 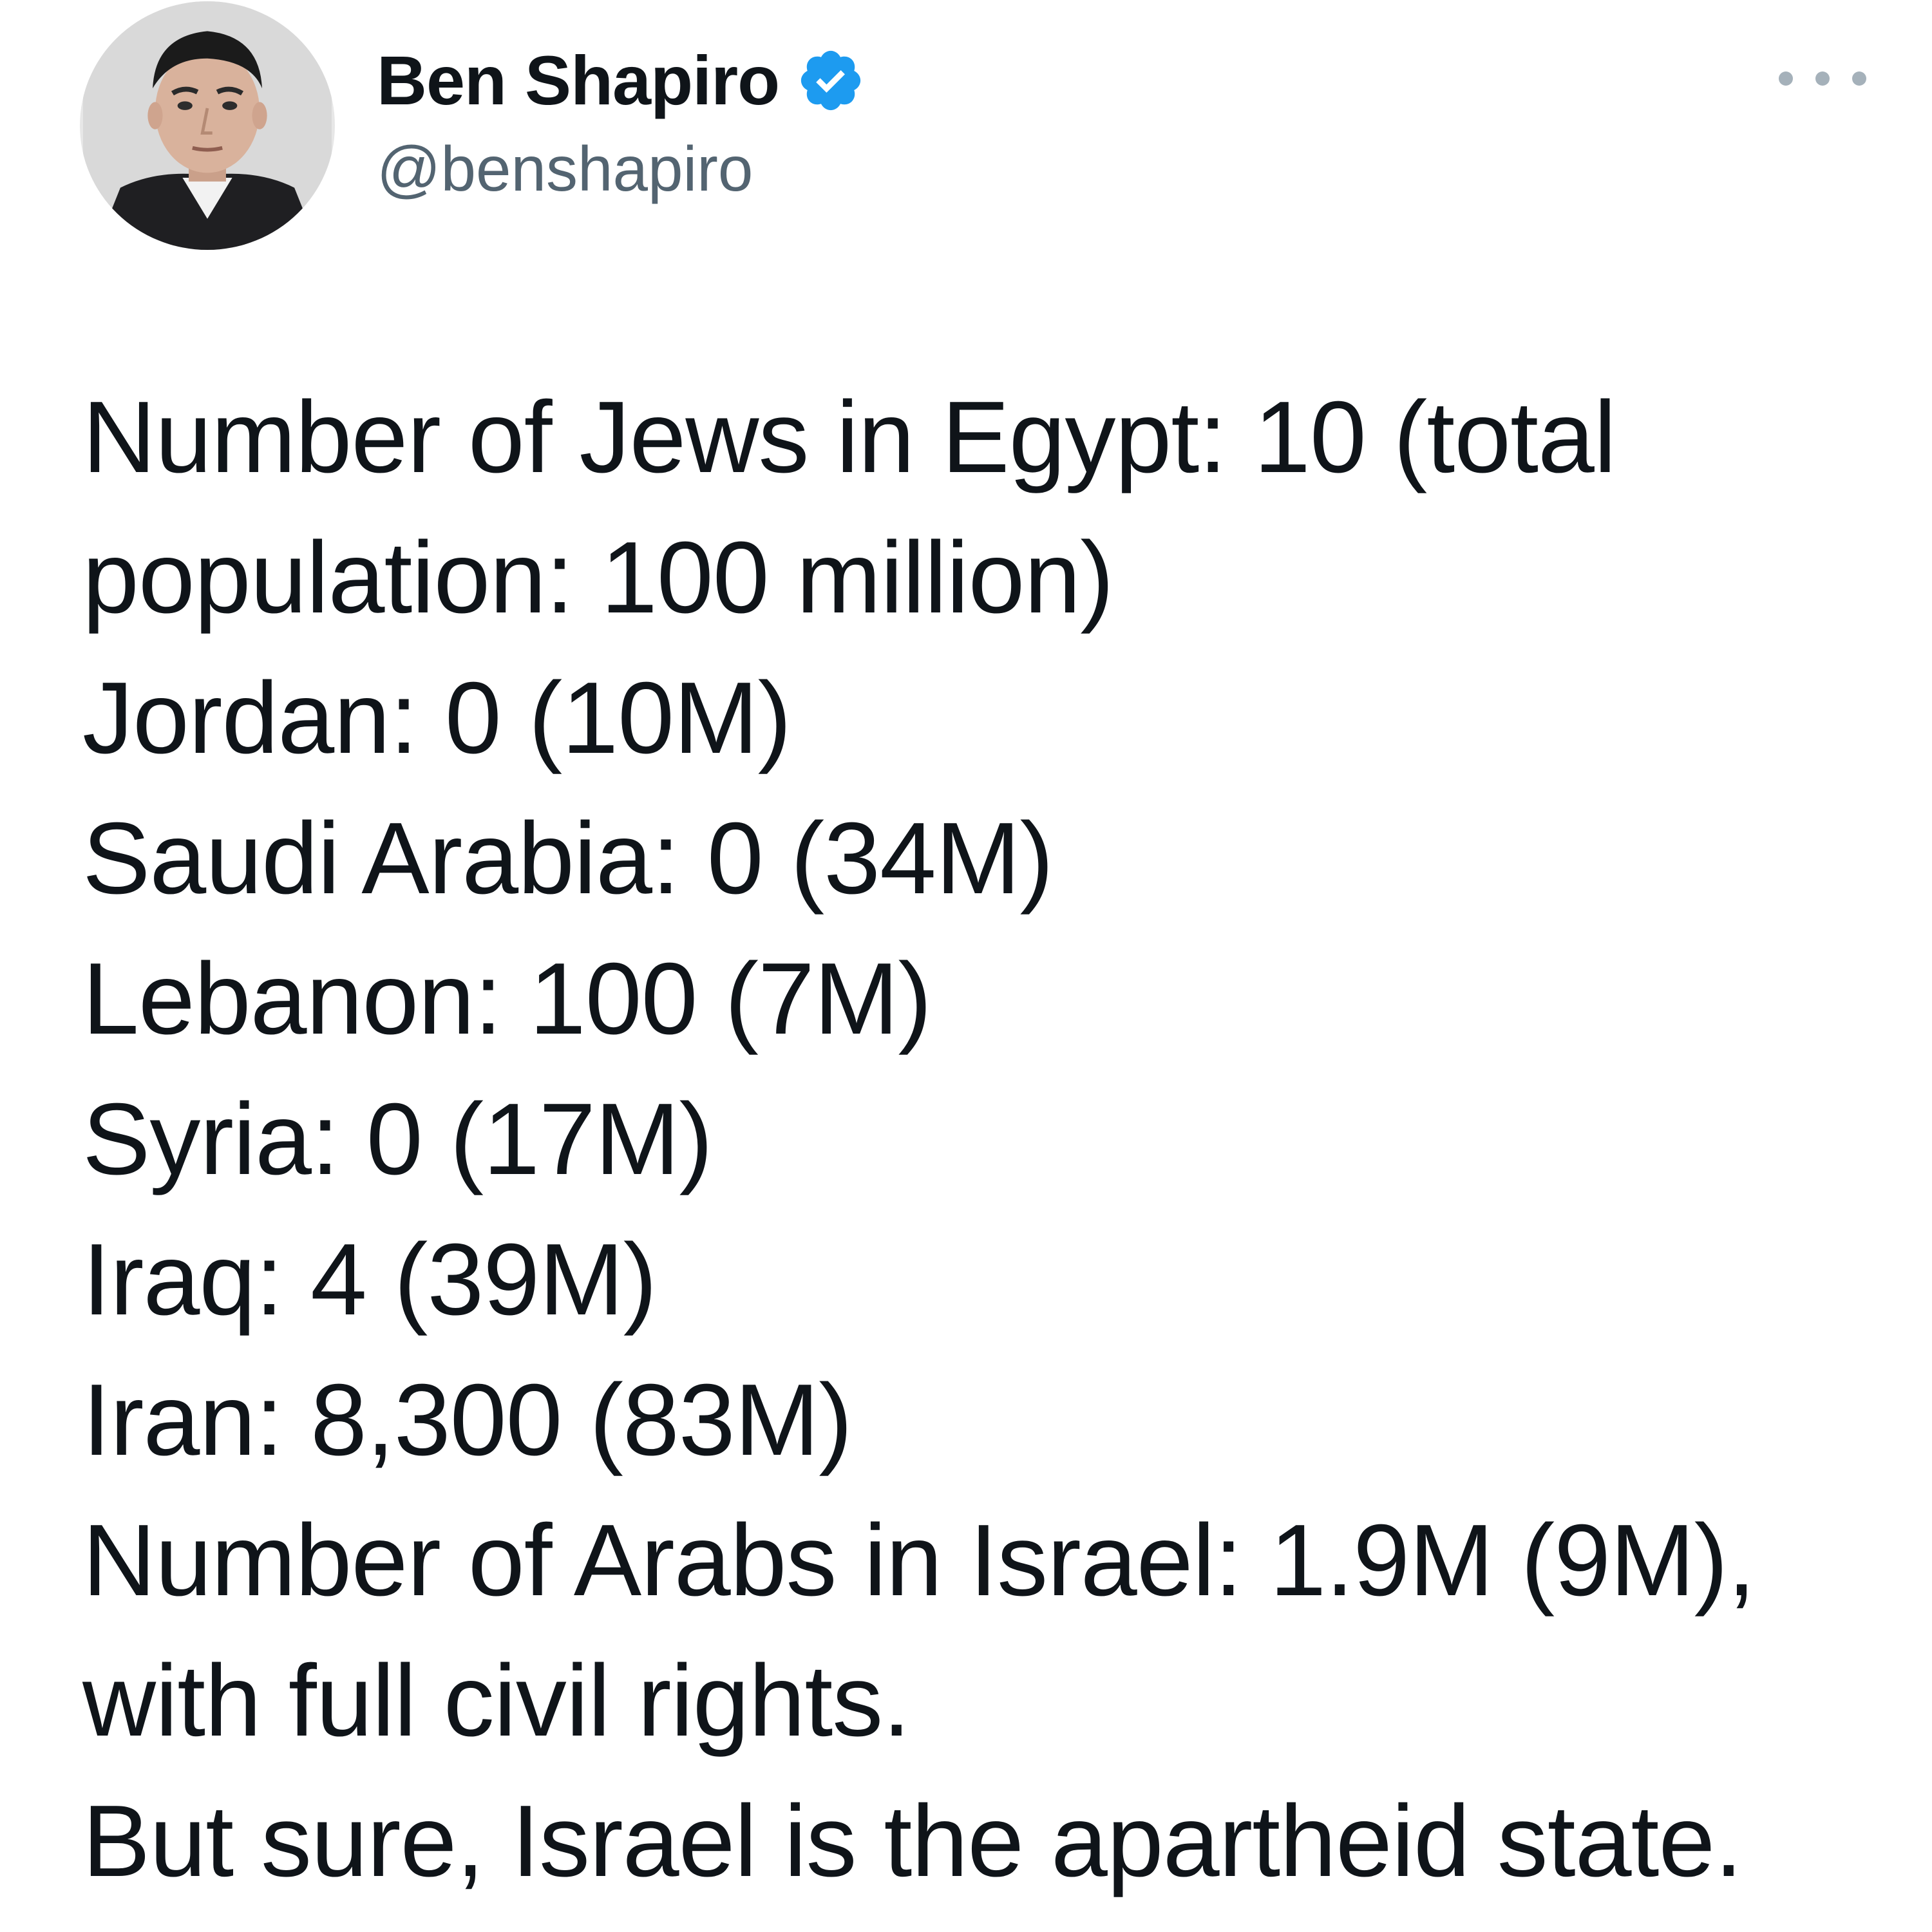 What do you see at coordinates (621, 168) in the screenshot?
I see `author-handle: @benshapiro` at bounding box center [621, 168].